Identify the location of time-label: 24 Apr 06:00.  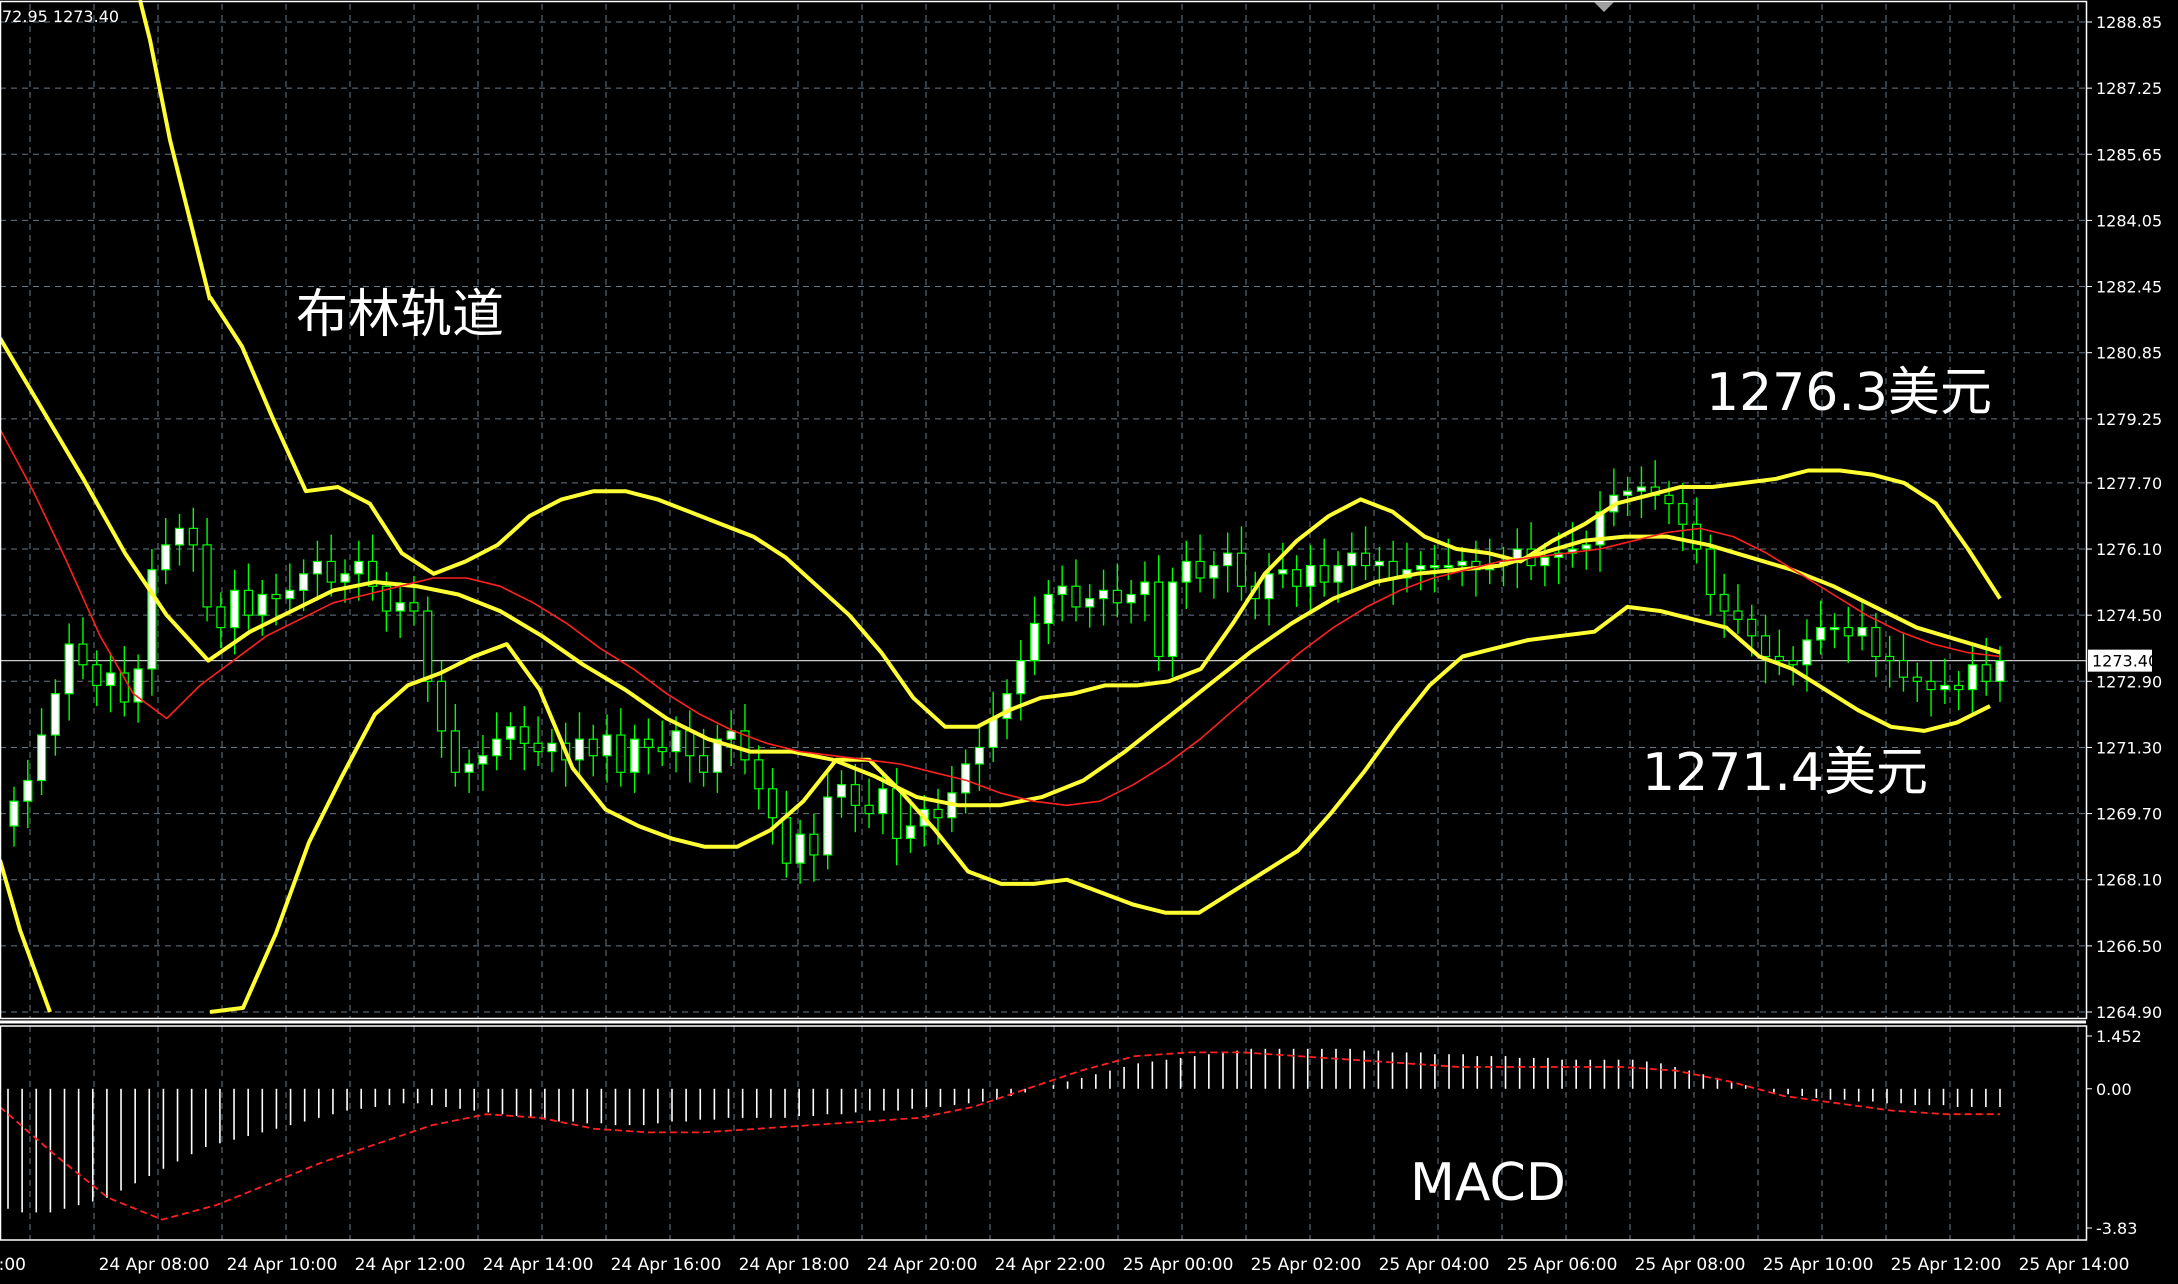
(13, 1265).